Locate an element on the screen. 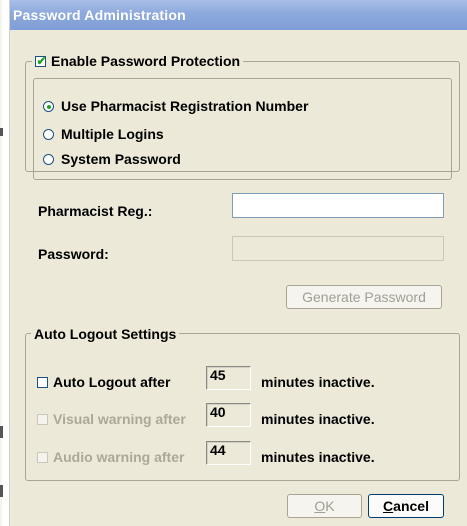  auto-logout-checkbox-row: Auto Logout after is located at coordinates (103, 382).